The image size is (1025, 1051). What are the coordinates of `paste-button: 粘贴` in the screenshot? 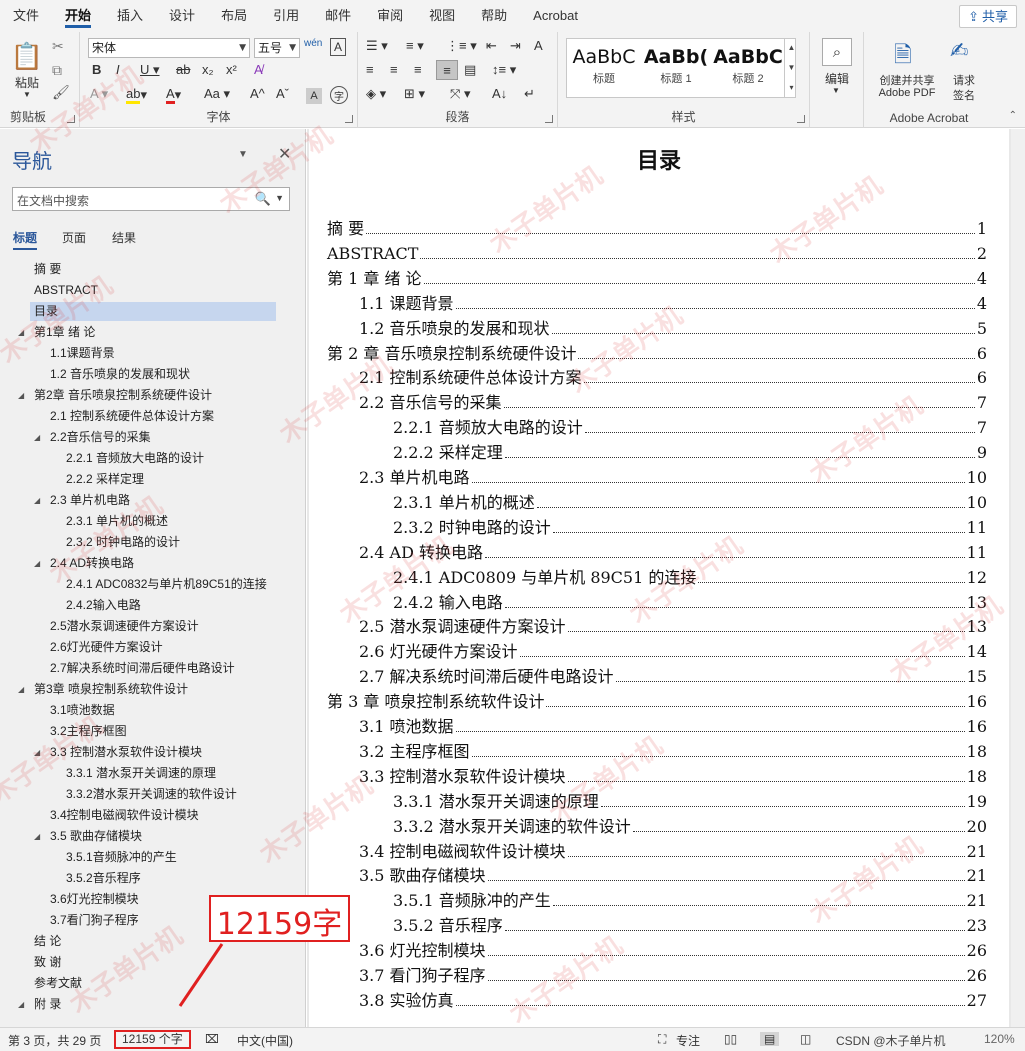 It's located at (27, 82).